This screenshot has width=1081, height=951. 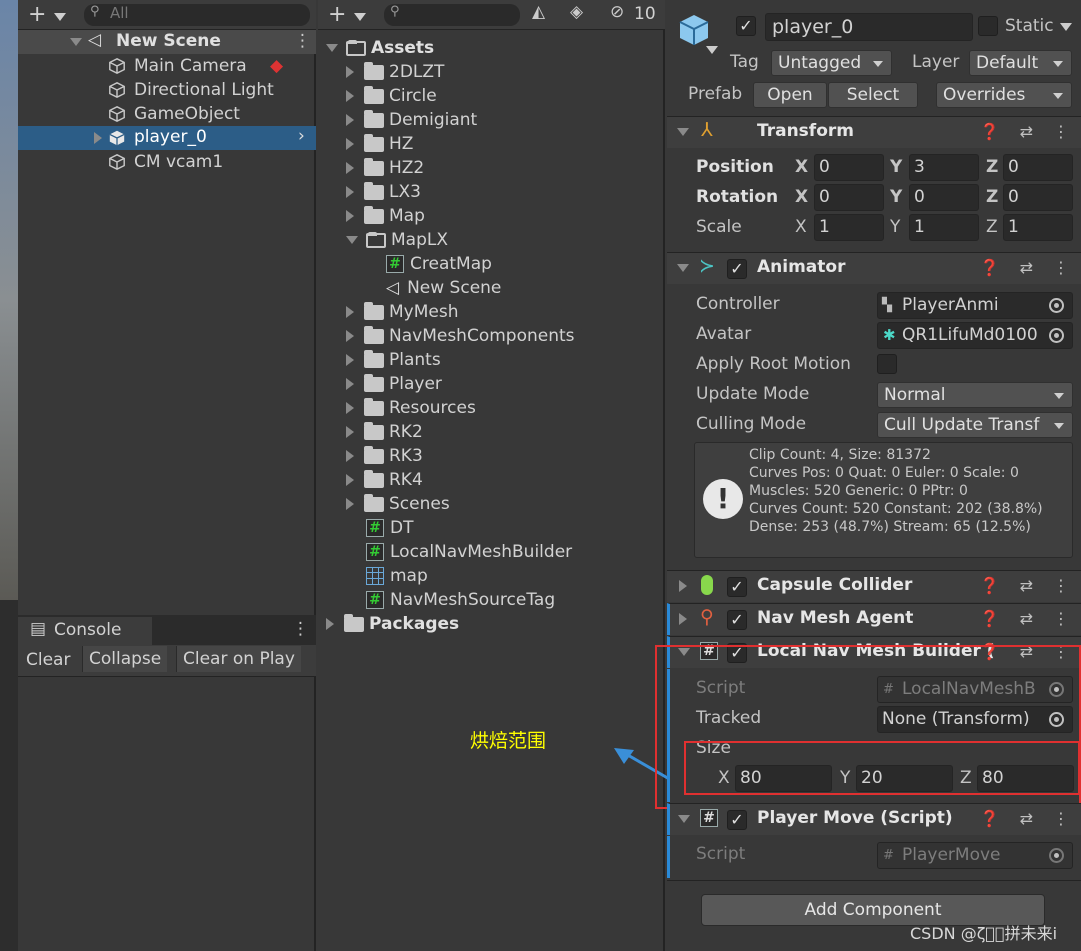 What do you see at coordinates (988, 26) in the screenshot?
I see `static-checkbox` at bounding box center [988, 26].